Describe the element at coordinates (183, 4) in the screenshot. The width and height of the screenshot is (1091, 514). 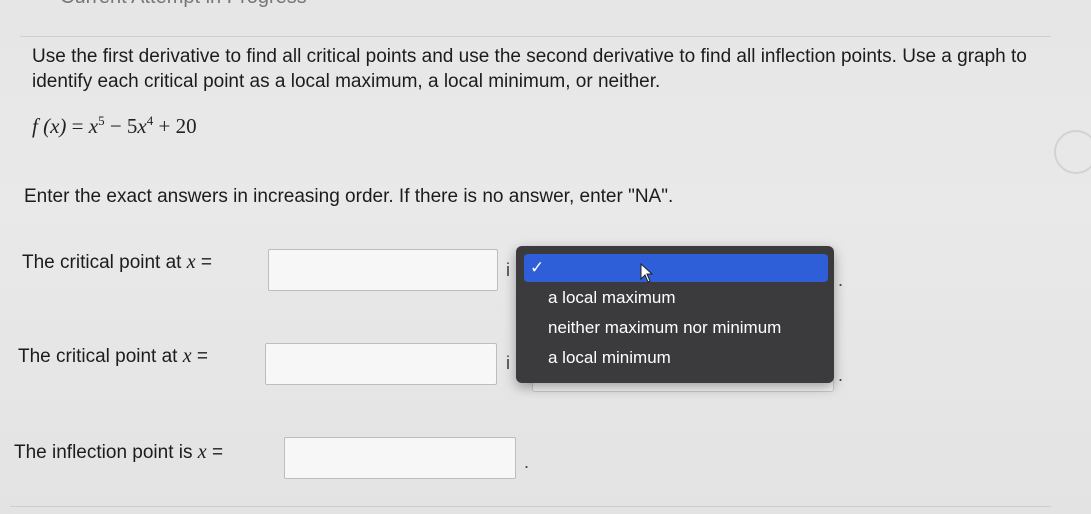
I see `attempt-heading: Current Attempt in Progress` at that location.